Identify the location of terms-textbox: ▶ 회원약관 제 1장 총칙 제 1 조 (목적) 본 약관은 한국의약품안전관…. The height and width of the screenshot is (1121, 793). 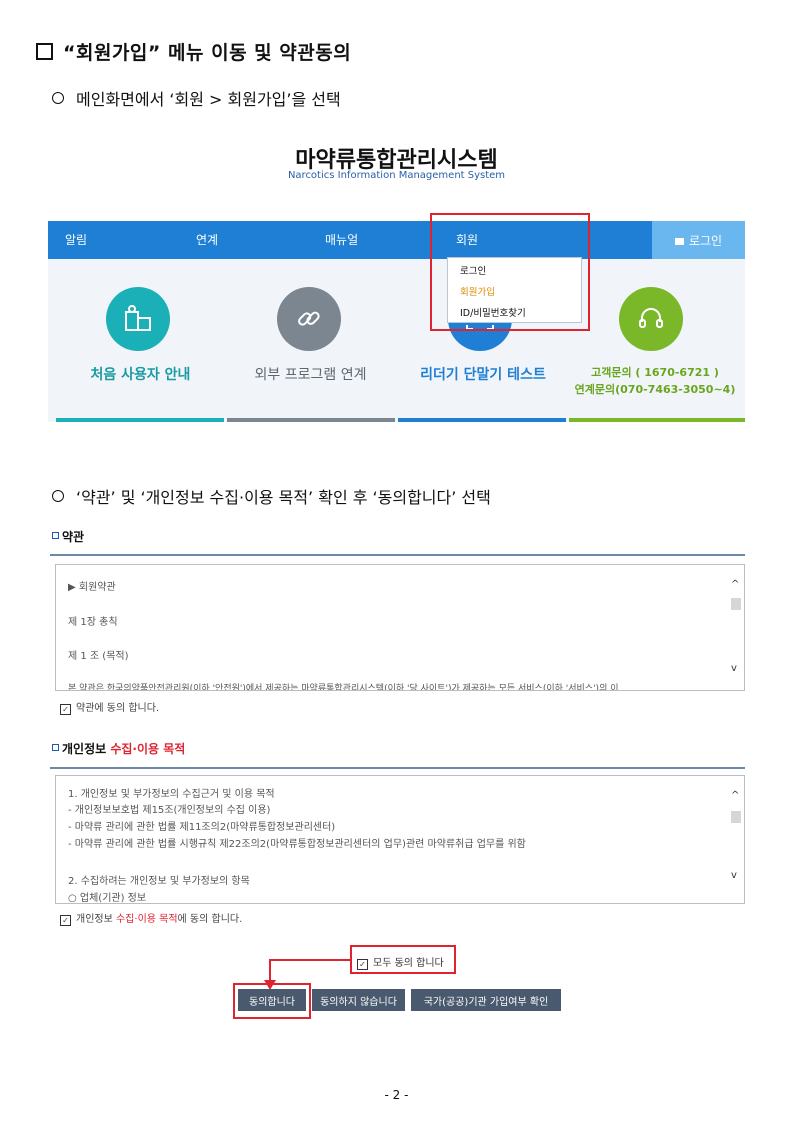
(400, 627).